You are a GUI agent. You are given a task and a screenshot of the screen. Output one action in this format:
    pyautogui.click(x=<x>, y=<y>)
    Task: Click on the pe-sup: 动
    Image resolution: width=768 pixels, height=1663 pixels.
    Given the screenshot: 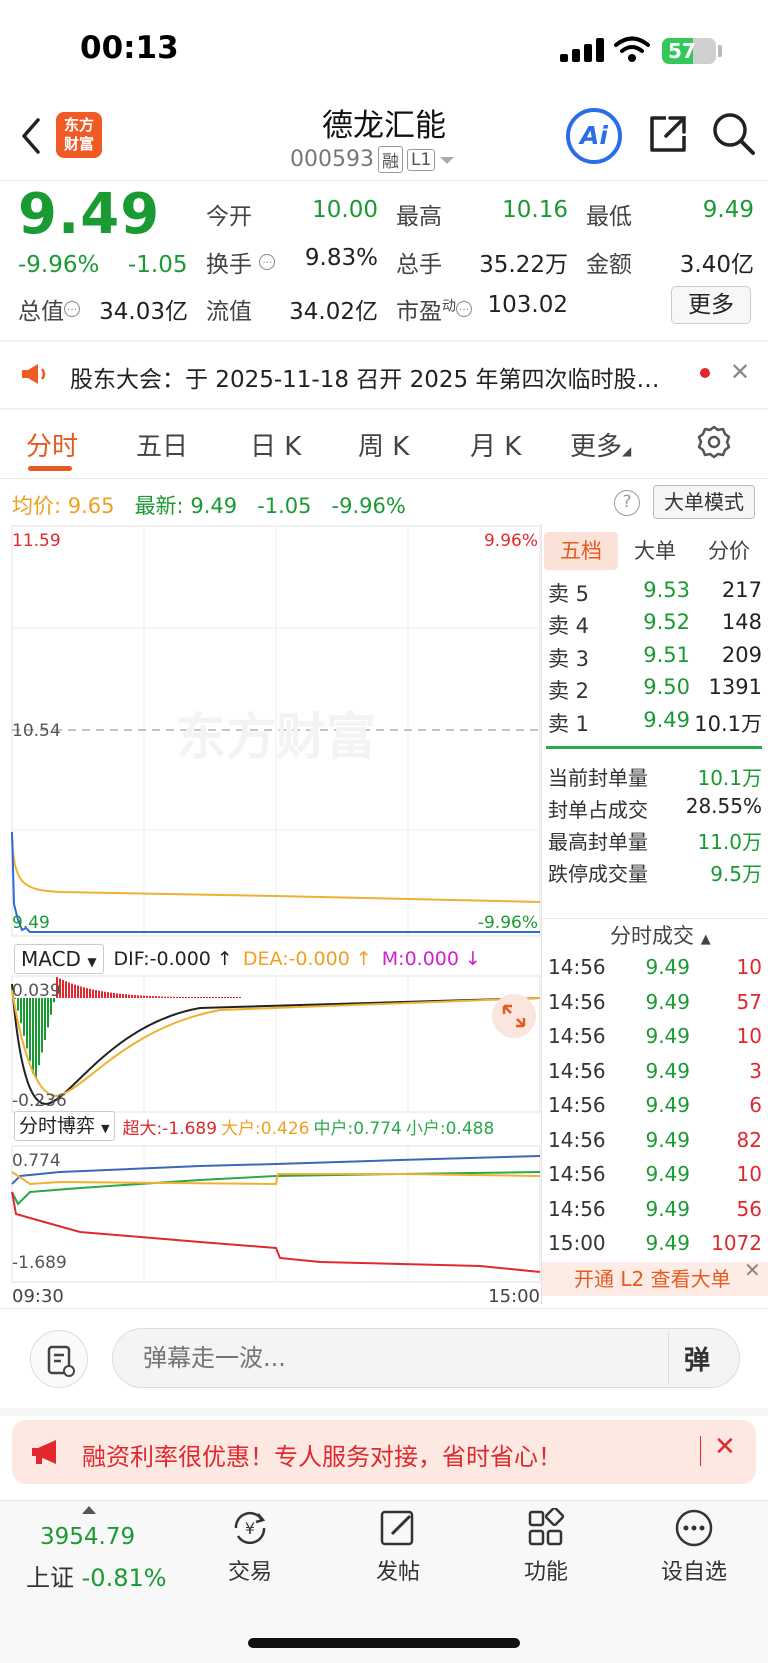 What is the action you would take?
    pyautogui.click(x=449, y=306)
    